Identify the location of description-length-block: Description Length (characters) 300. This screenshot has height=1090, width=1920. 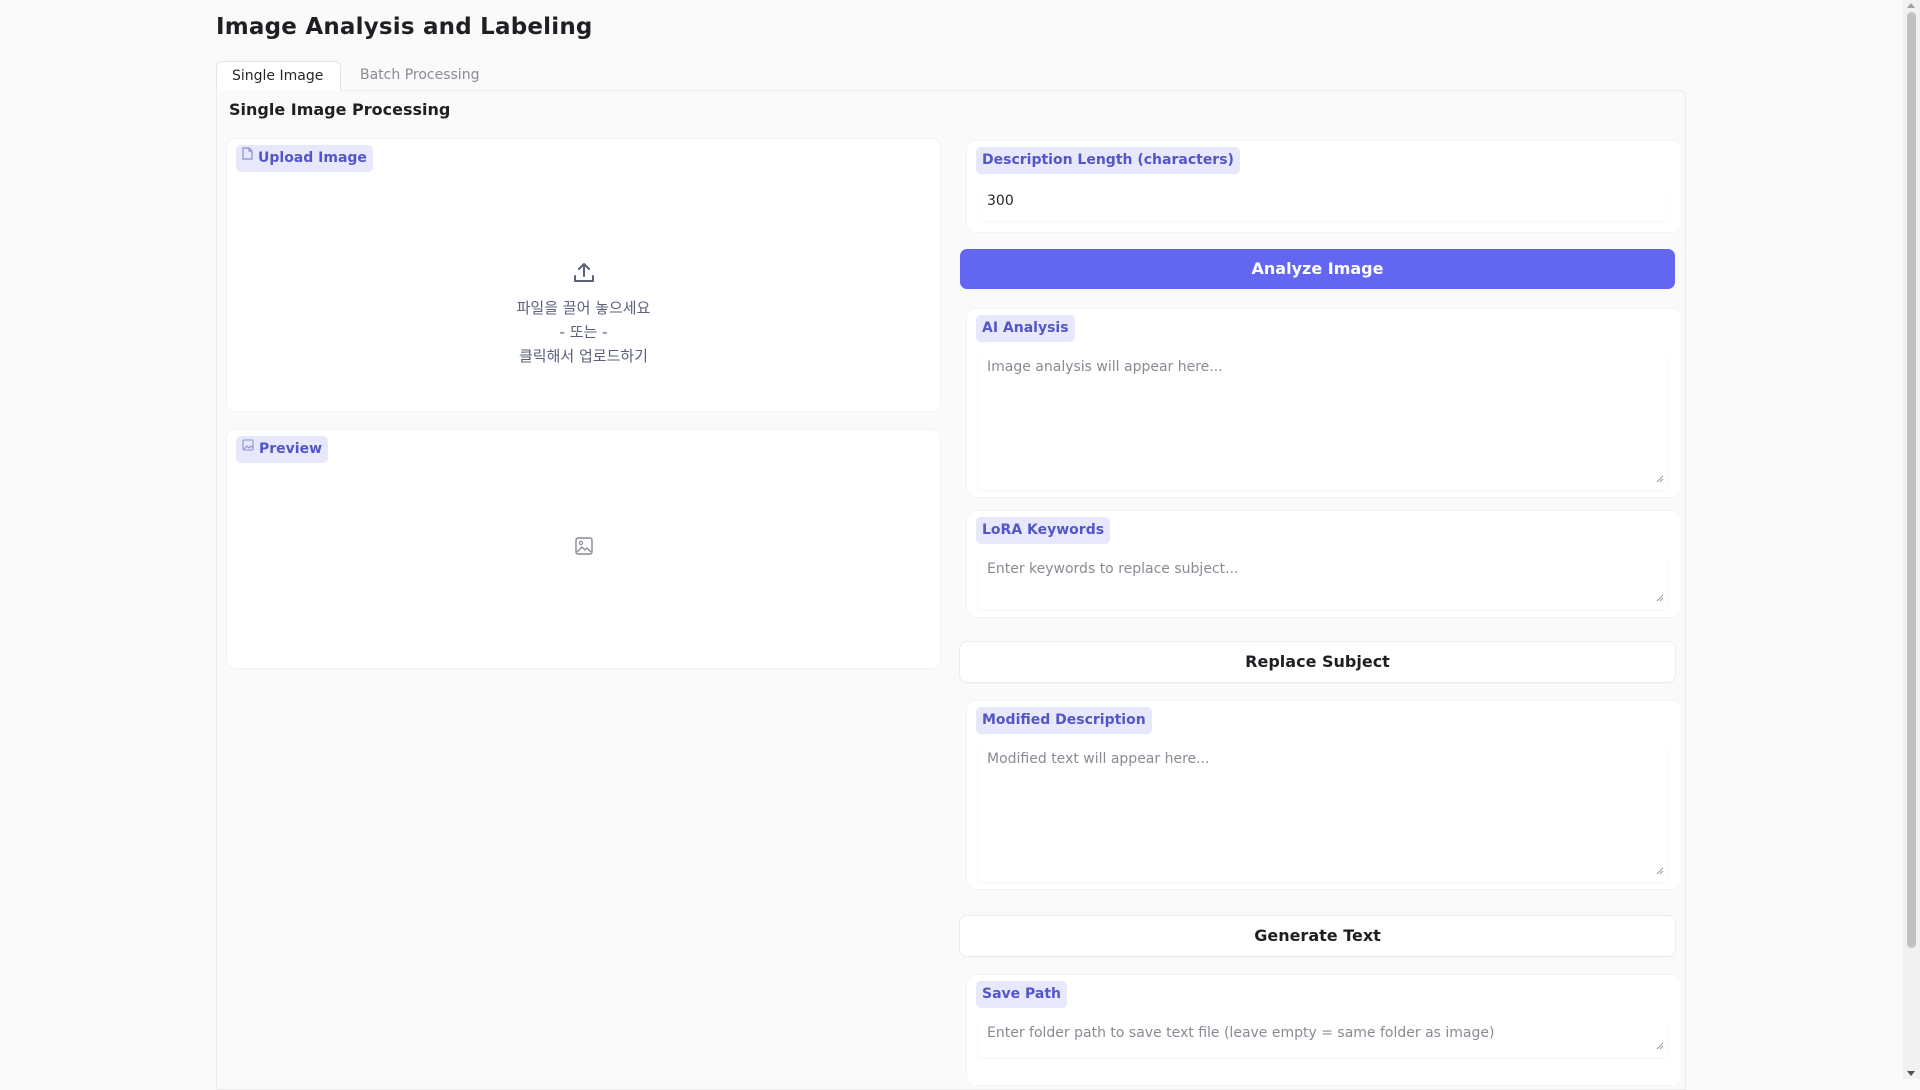
(1324, 186).